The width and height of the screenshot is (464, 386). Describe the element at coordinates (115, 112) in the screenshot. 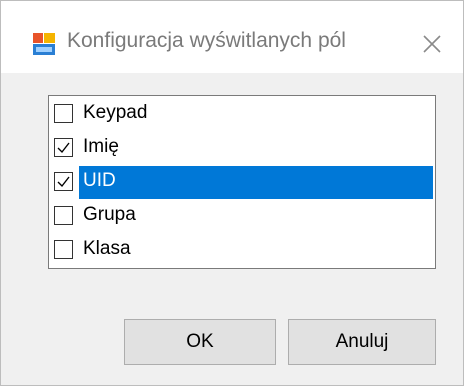

I see `list-item-label: Keypad` at that location.